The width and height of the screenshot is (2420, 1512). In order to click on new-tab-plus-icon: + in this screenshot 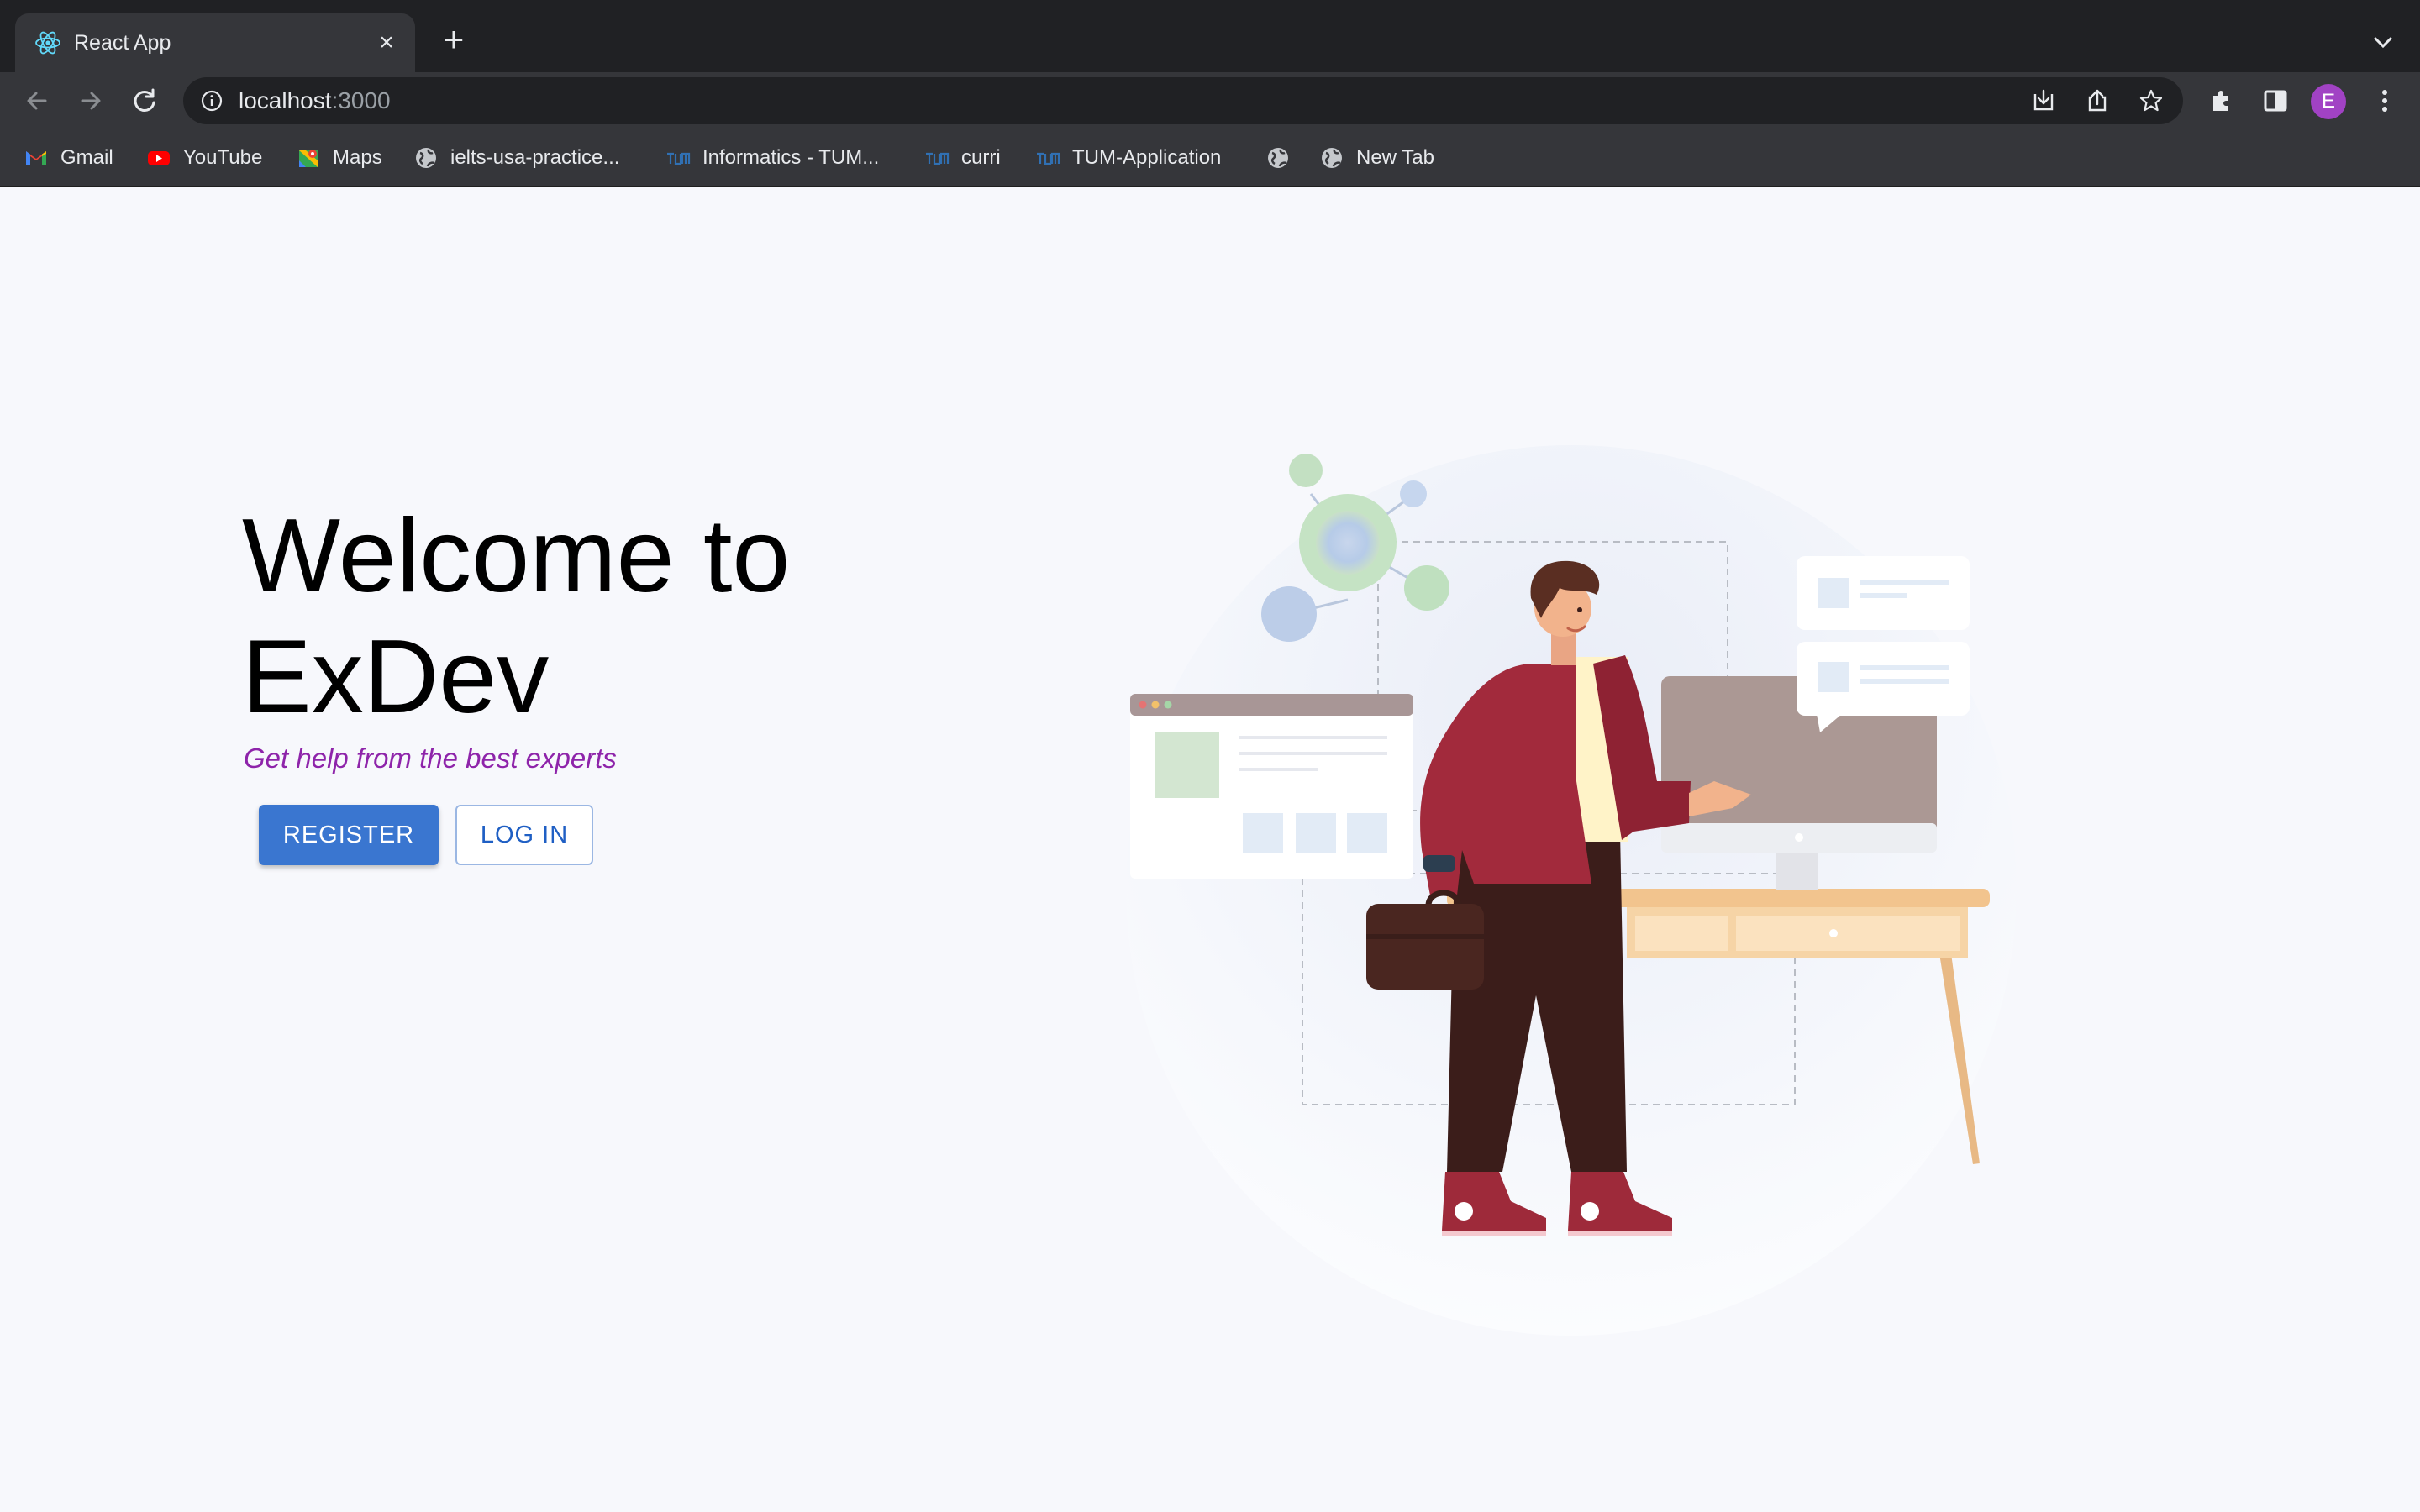, I will do `click(454, 39)`.